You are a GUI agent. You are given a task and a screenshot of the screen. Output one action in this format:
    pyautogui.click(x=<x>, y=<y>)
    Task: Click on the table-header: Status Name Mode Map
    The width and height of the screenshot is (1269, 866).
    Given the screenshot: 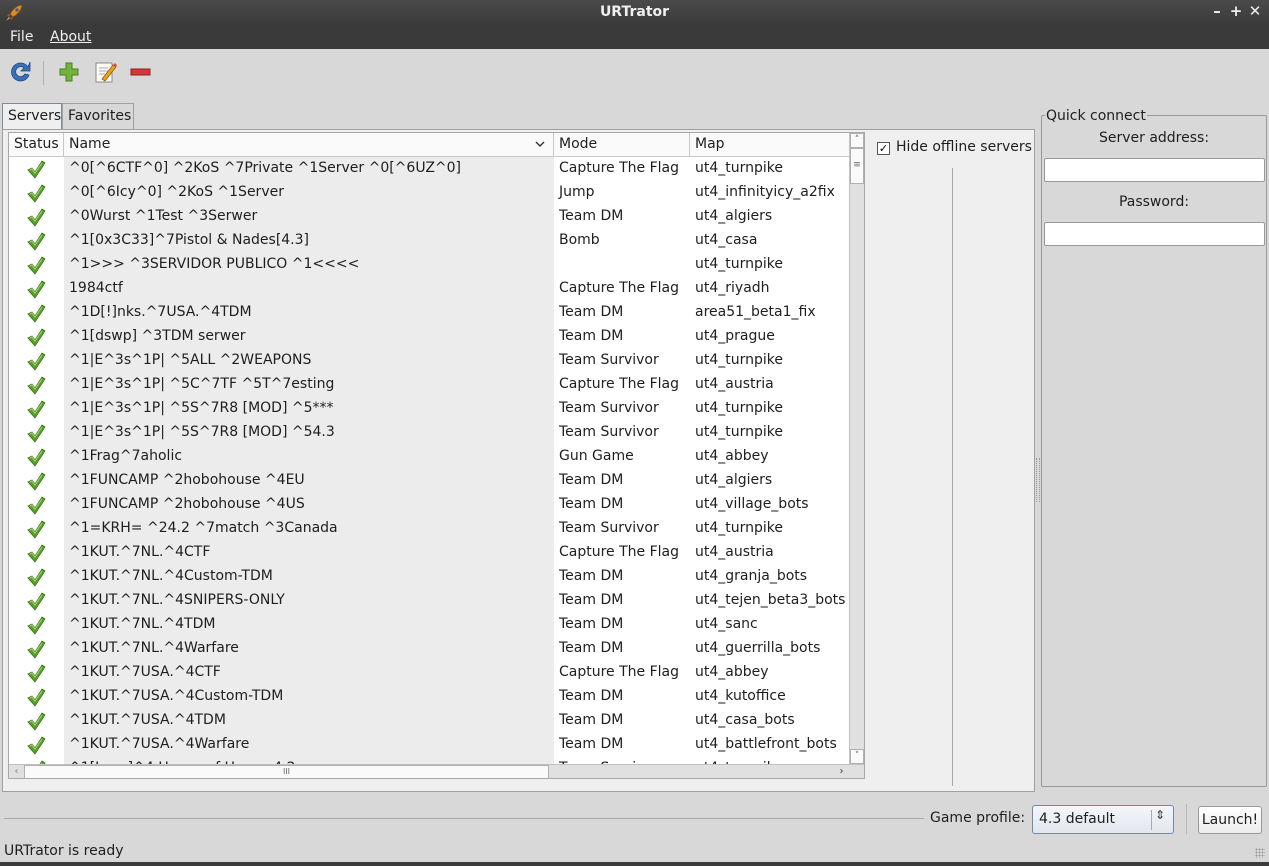 What is the action you would take?
    pyautogui.click(x=429, y=145)
    